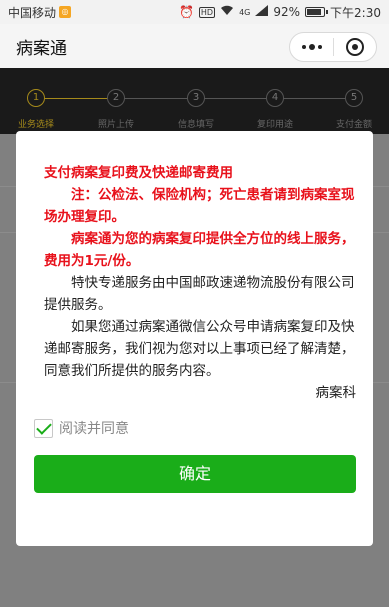  What do you see at coordinates (207, 12) in the screenshot?
I see `hd-icon: HD` at bounding box center [207, 12].